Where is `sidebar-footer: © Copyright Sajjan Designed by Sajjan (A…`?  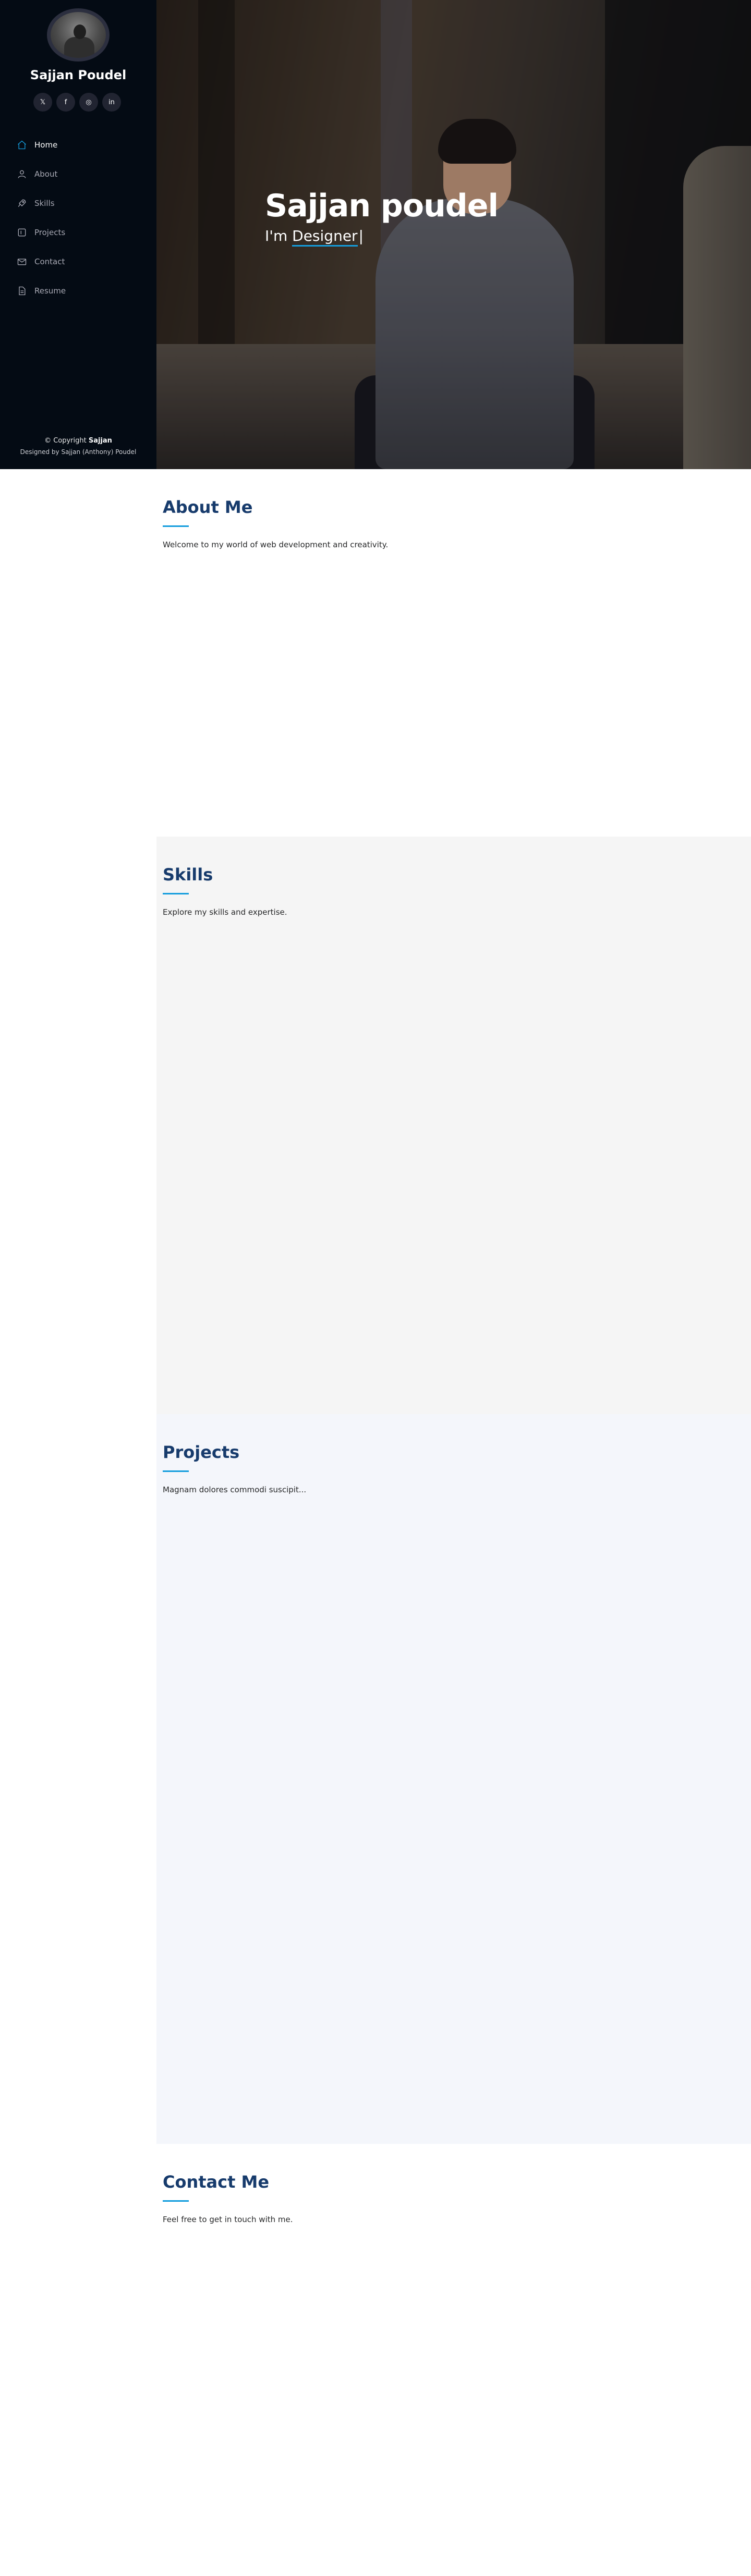 sidebar-footer: © Copyright Sajjan Designed by Sajjan (A… is located at coordinates (78, 446).